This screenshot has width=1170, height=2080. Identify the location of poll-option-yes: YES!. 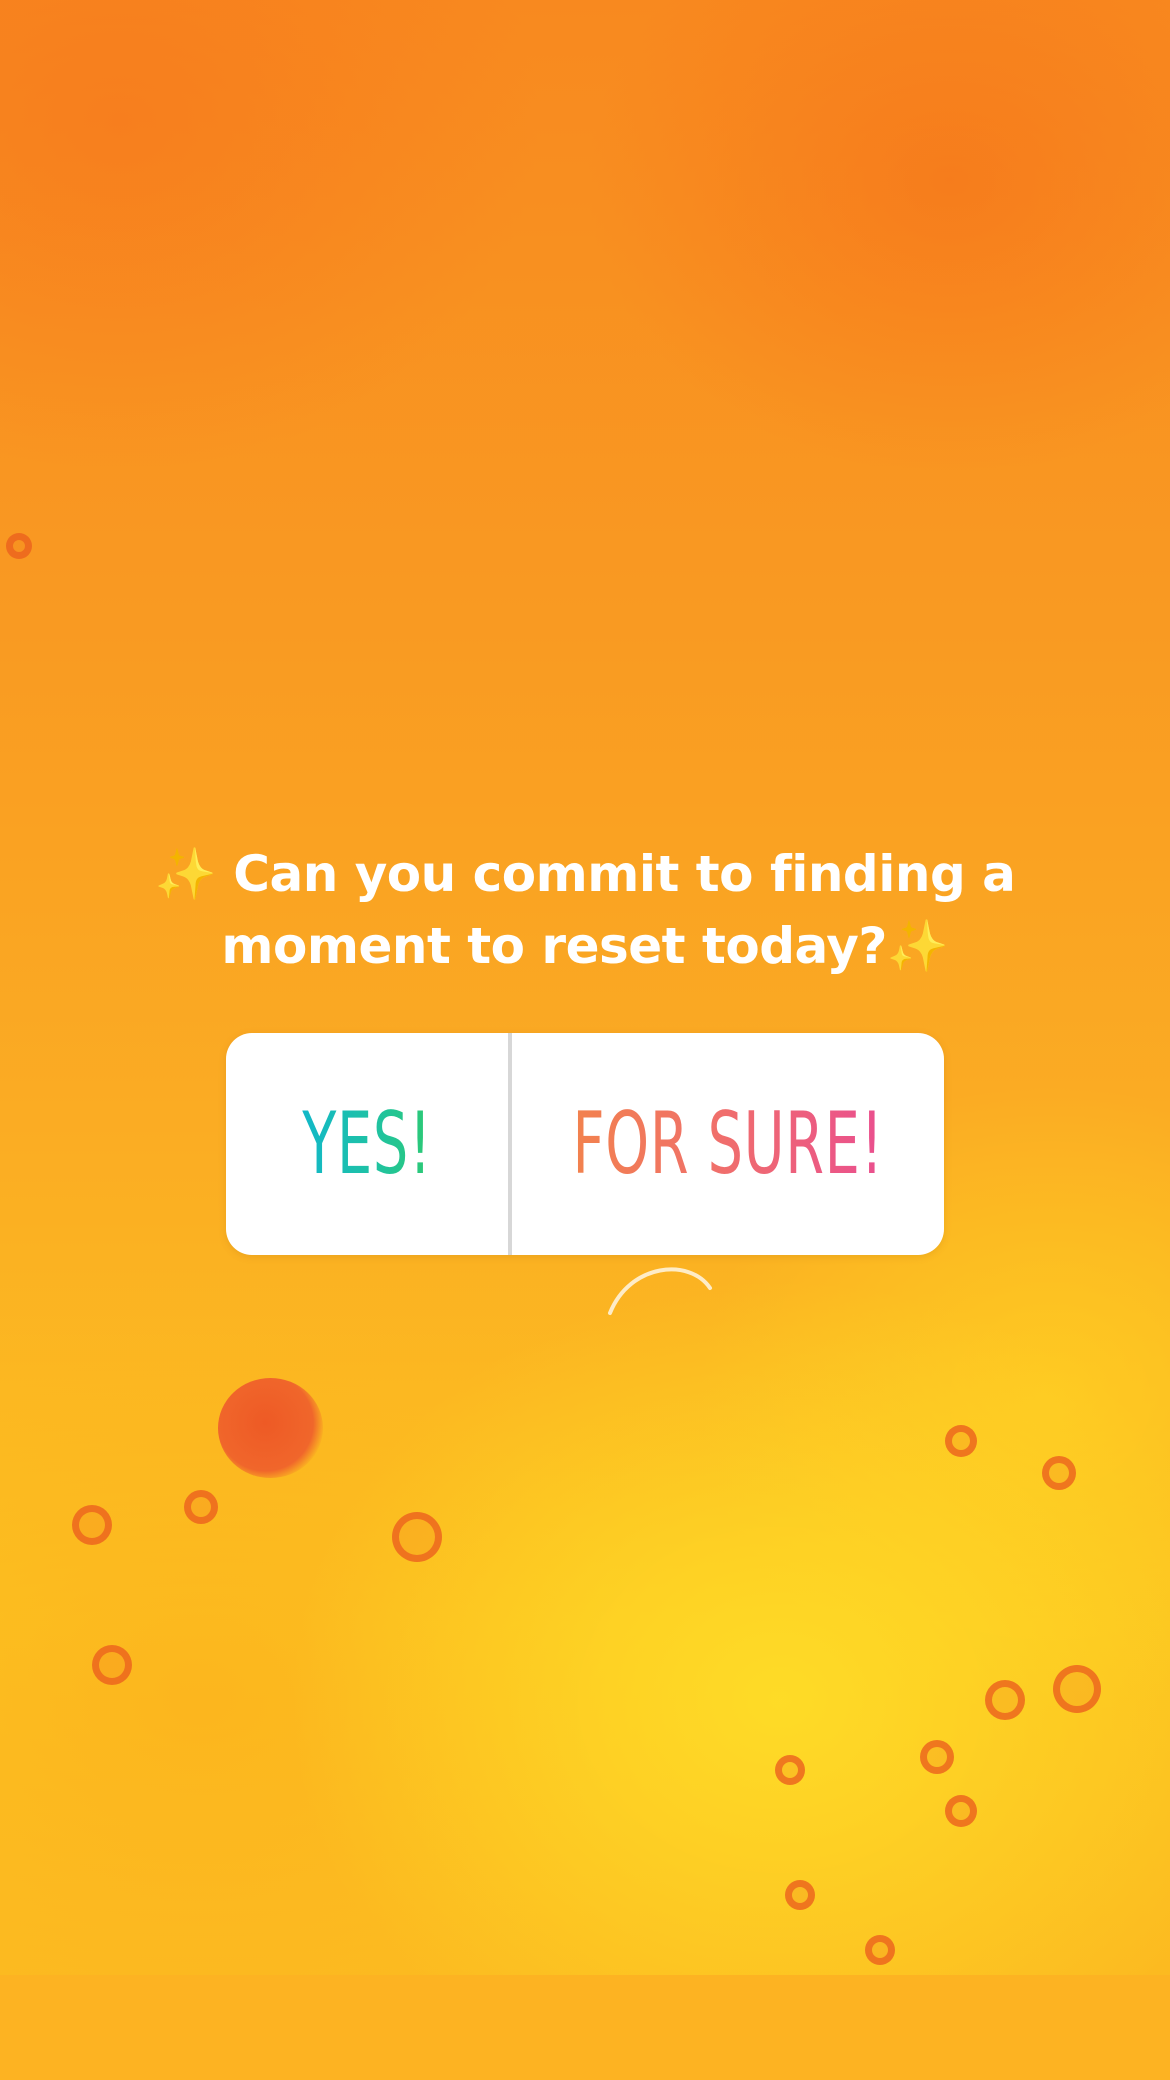
(367, 1144).